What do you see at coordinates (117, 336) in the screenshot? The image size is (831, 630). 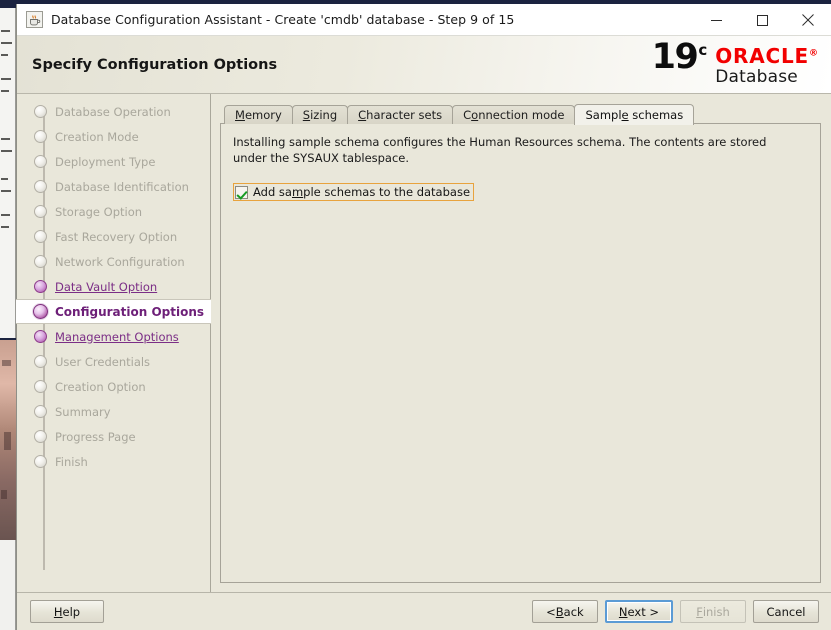 I see `sidebar-item-label: Management Options` at bounding box center [117, 336].